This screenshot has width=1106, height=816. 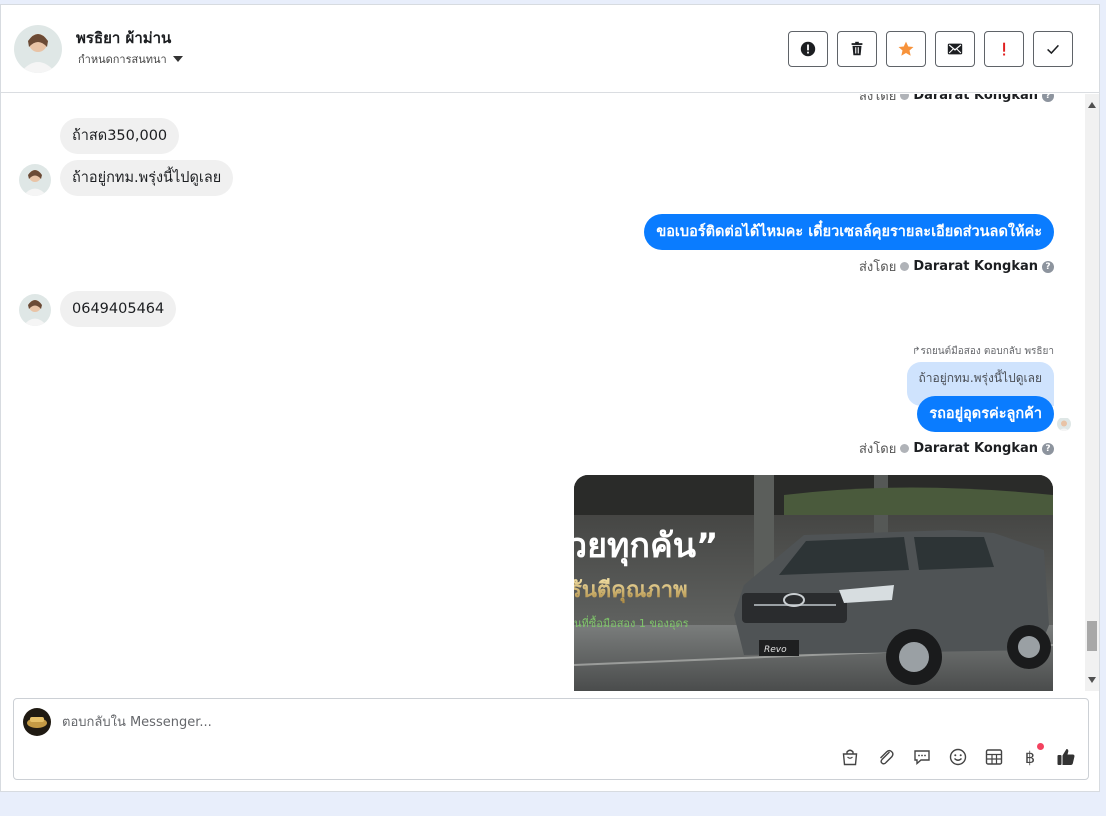 What do you see at coordinates (775, 650) in the screenshot?
I see `image-badge: Revo` at bounding box center [775, 650].